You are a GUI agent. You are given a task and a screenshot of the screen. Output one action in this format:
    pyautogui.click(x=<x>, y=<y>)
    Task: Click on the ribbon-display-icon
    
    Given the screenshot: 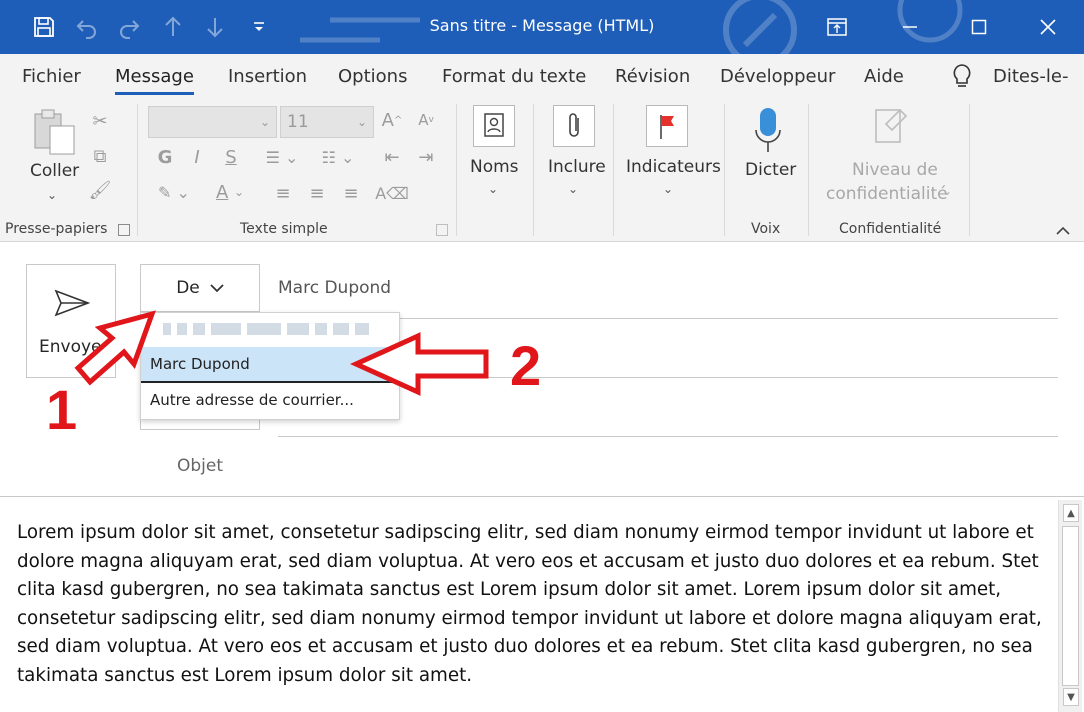 What is the action you would take?
    pyautogui.click(x=837, y=27)
    